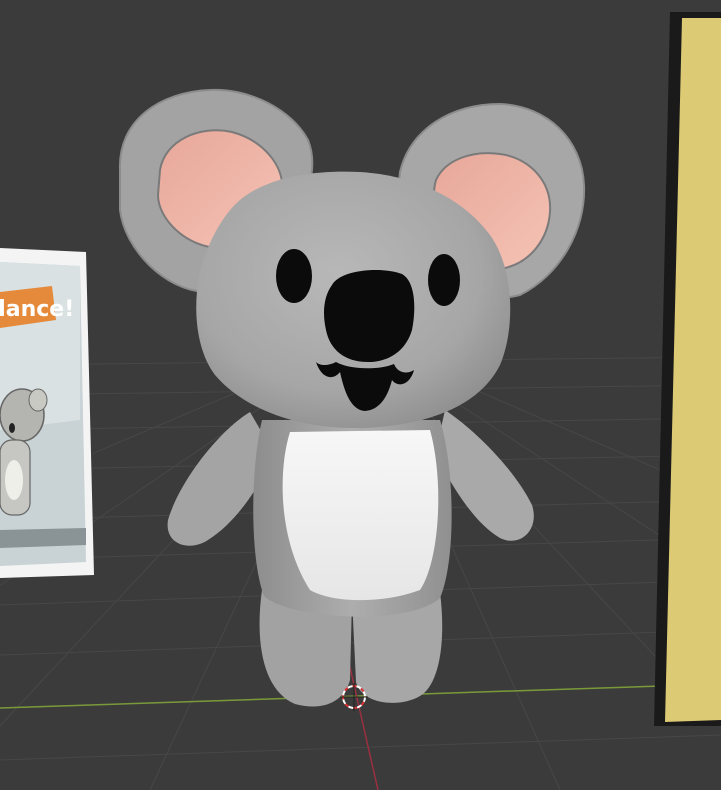 The image size is (721, 790). Describe the element at coordinates (37, 309) in the screenshot. I see `reference-sign-text: dance!` at that location.